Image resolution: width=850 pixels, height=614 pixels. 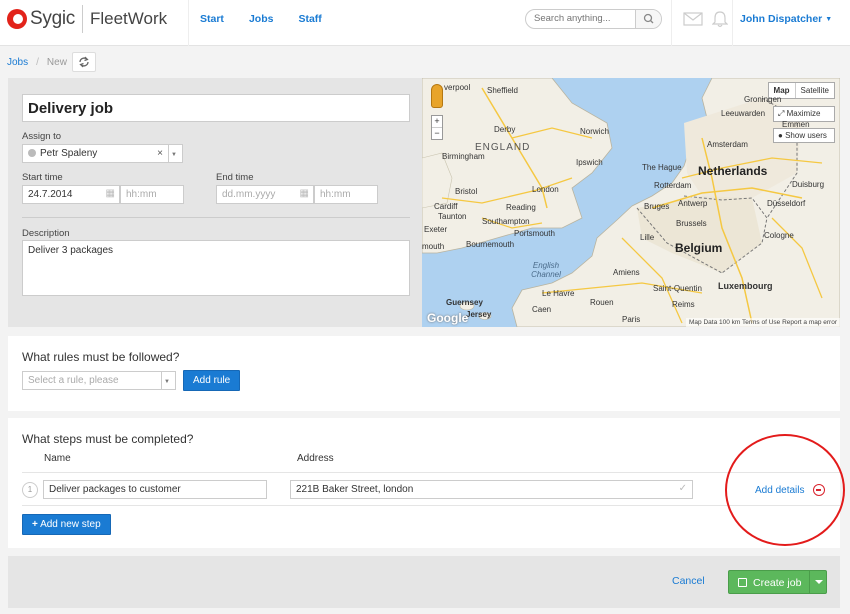 I want to click on map-label: Caen, so click(x=542, y=309).